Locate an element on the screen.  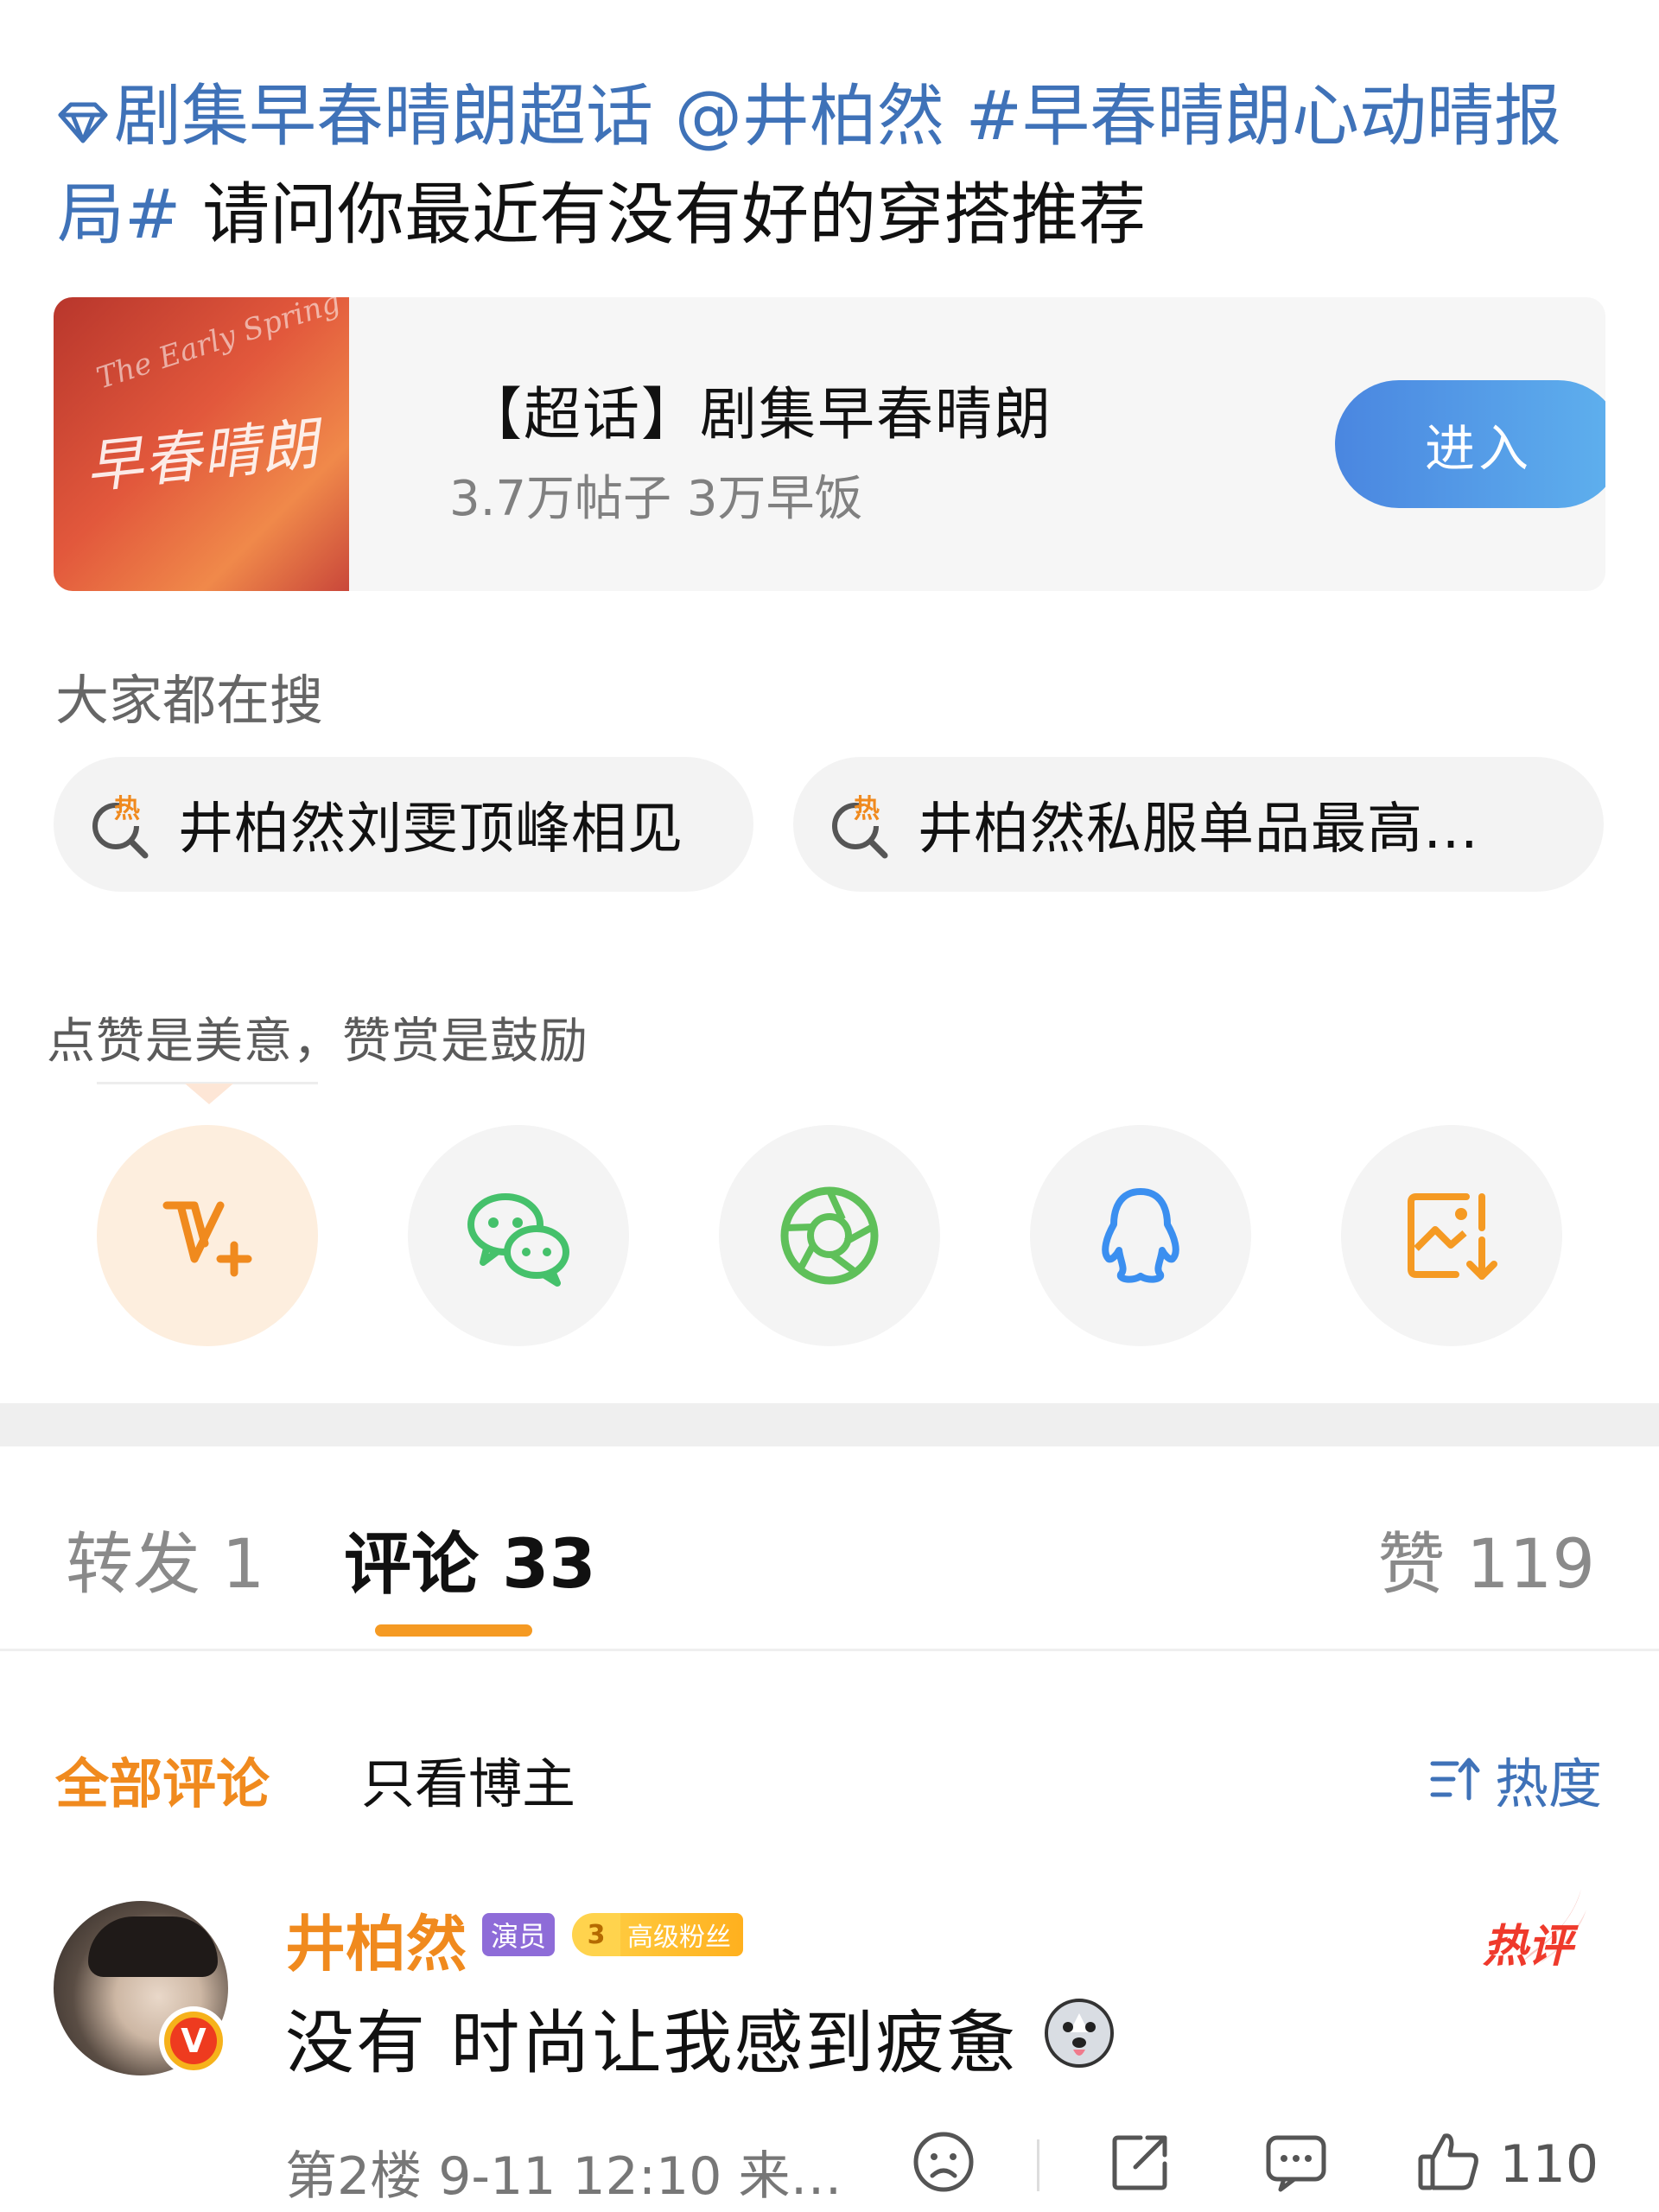
search-chip: 热 井柏然刘雯顶峰相见 is located at coordinates (403, 824).